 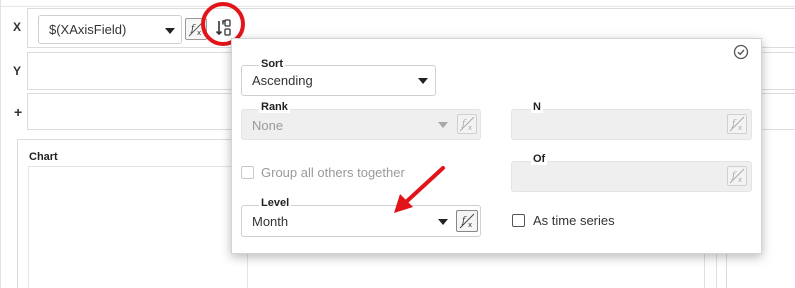 I want to click on n-input, so click(x=631, y=124).